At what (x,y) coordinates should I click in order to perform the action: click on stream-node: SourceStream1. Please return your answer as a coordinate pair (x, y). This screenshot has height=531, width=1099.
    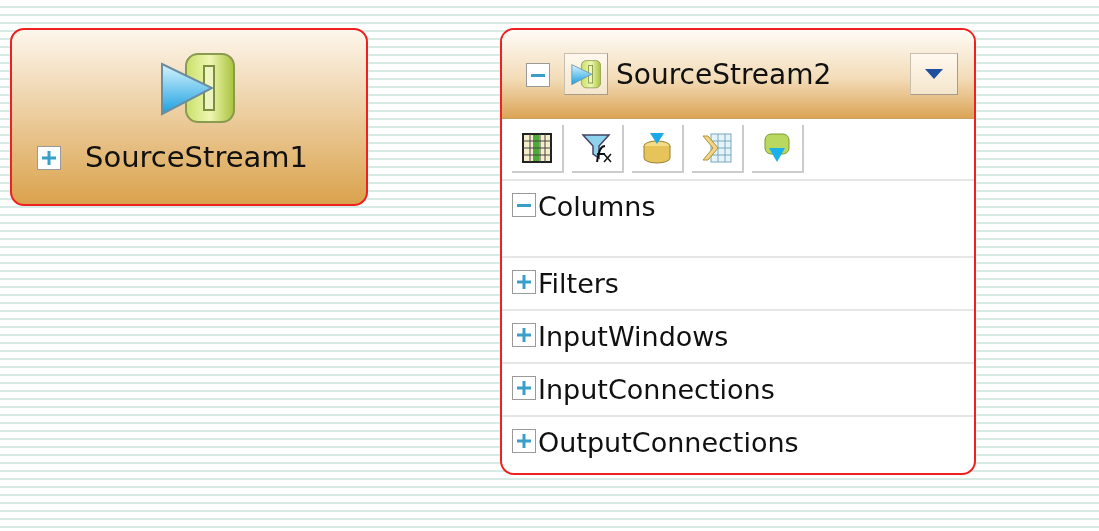
    Looking at the image, I should click on (189, 117).